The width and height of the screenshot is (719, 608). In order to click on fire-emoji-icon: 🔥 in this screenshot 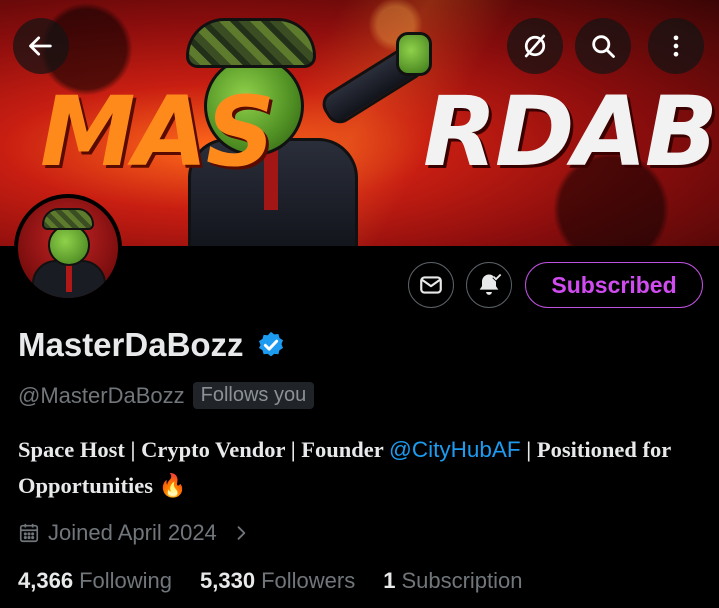, I will do `click(172, 485)`.